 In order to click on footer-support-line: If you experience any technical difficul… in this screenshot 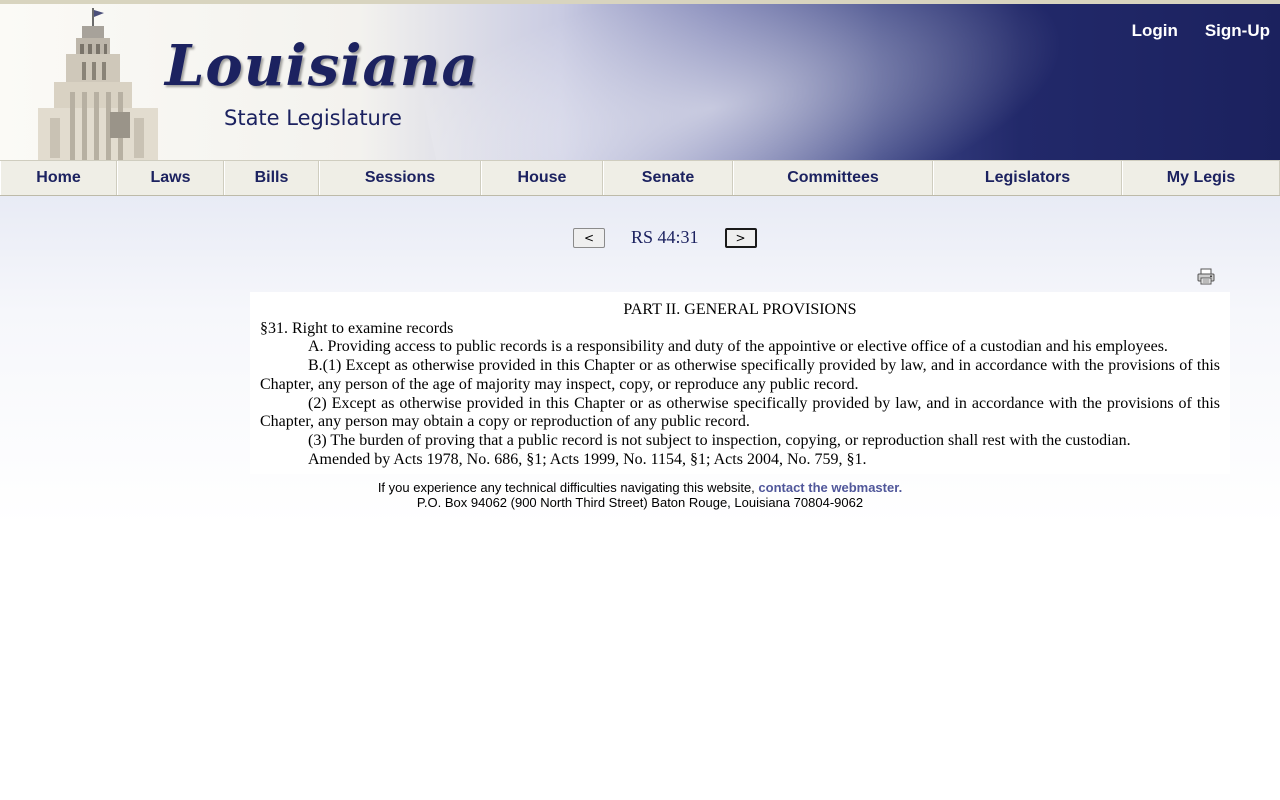, I will do `click(640, 487)`.